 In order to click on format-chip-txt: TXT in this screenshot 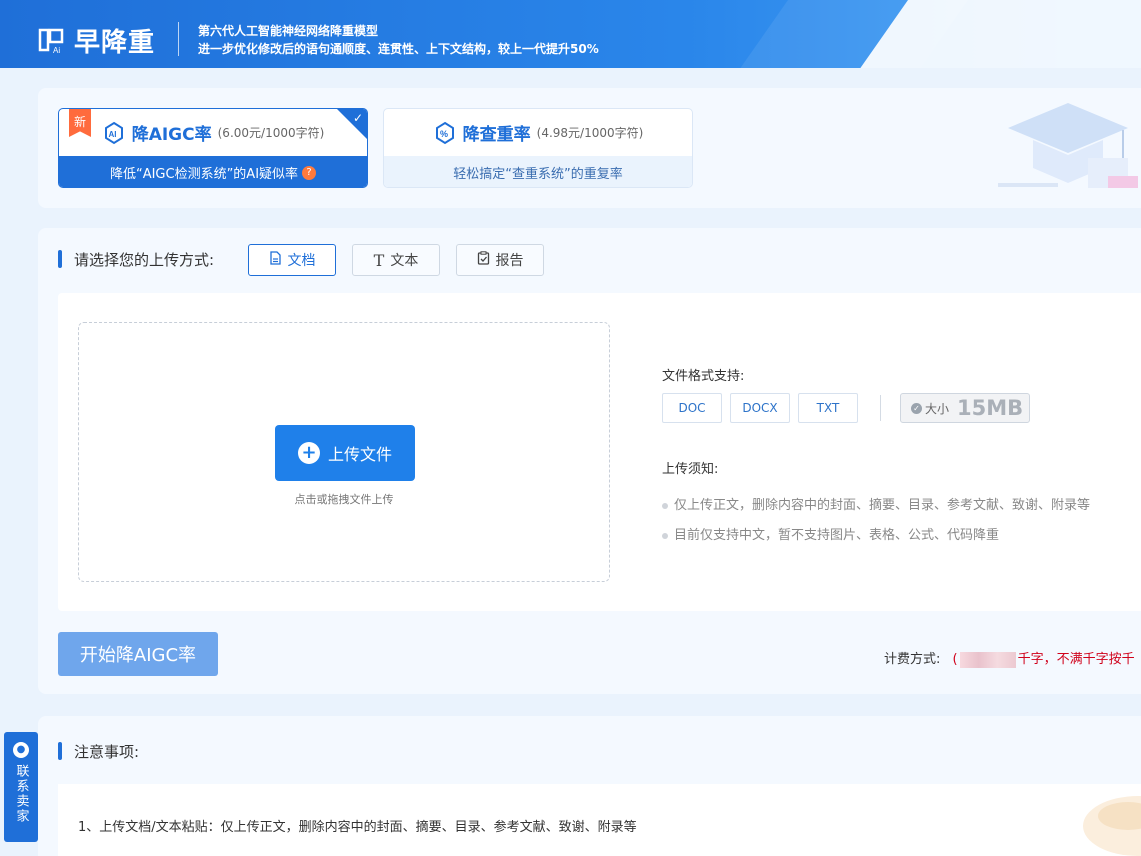, I will do `click(828, 408)`.